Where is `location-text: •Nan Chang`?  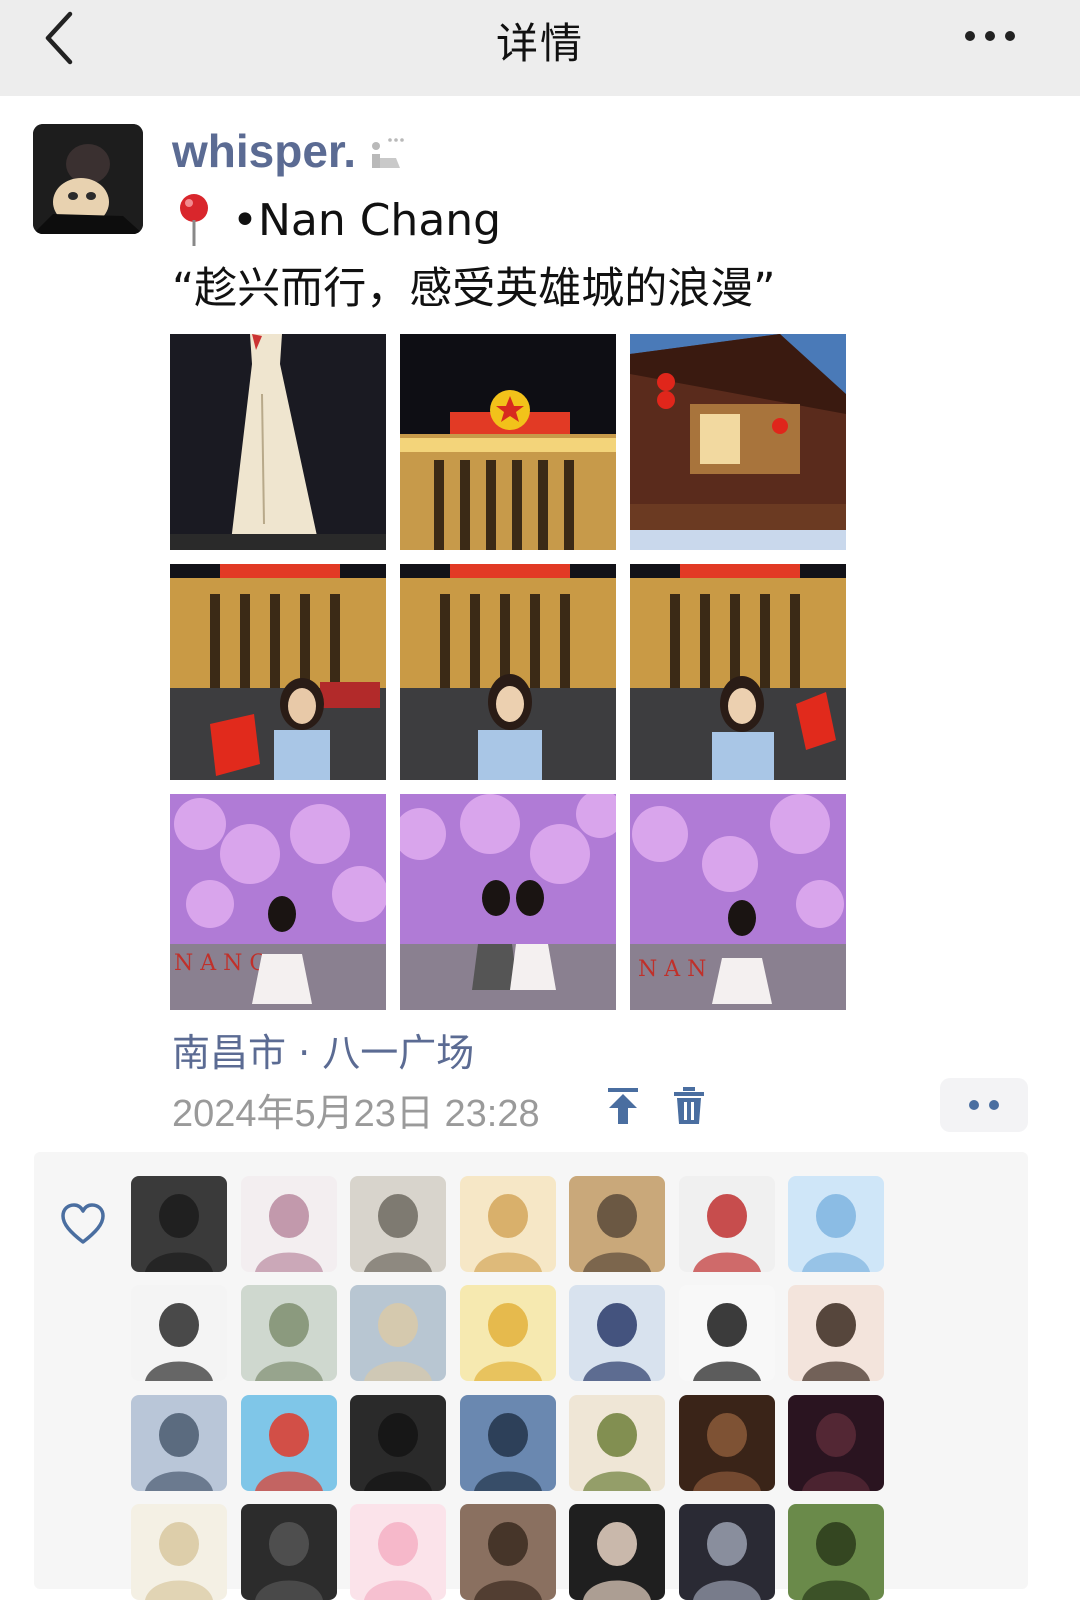 location-text: •Nan Chang is located at coordinates (367, 220).